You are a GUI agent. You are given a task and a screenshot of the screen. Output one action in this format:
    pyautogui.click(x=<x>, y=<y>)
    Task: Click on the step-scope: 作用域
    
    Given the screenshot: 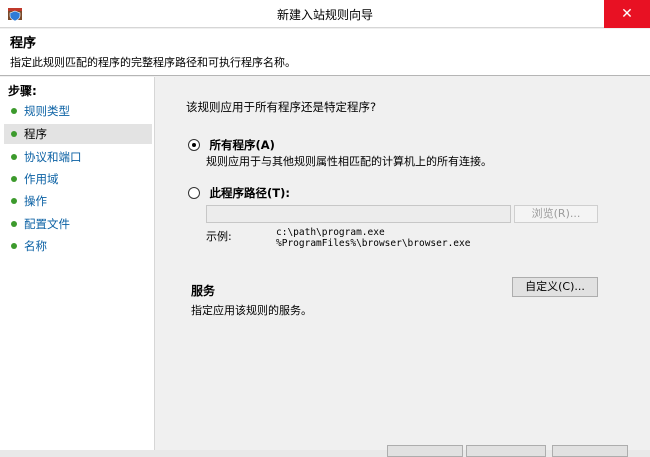 What is the action you would take?
    pyautogui.click(x=78, y=179)
    